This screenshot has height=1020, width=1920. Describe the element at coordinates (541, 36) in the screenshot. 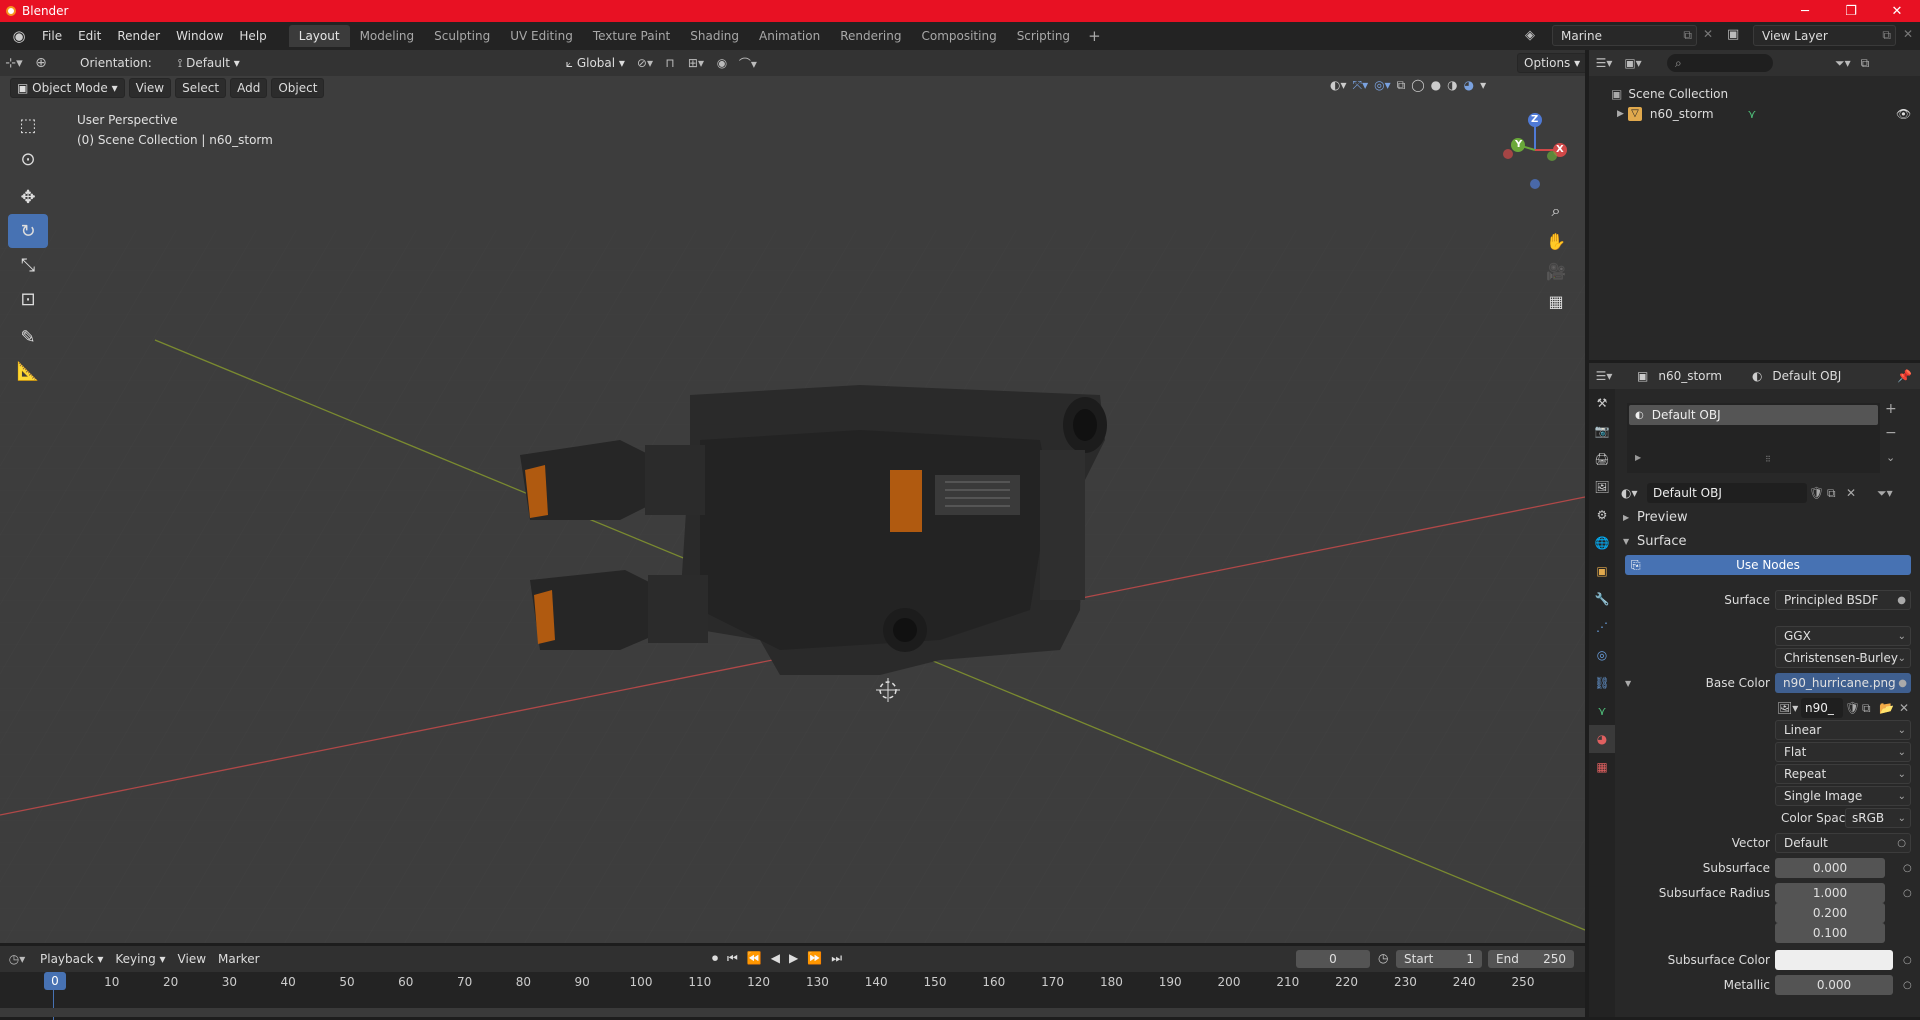

I see `tab-uv-editing: UV Editing` at that location.